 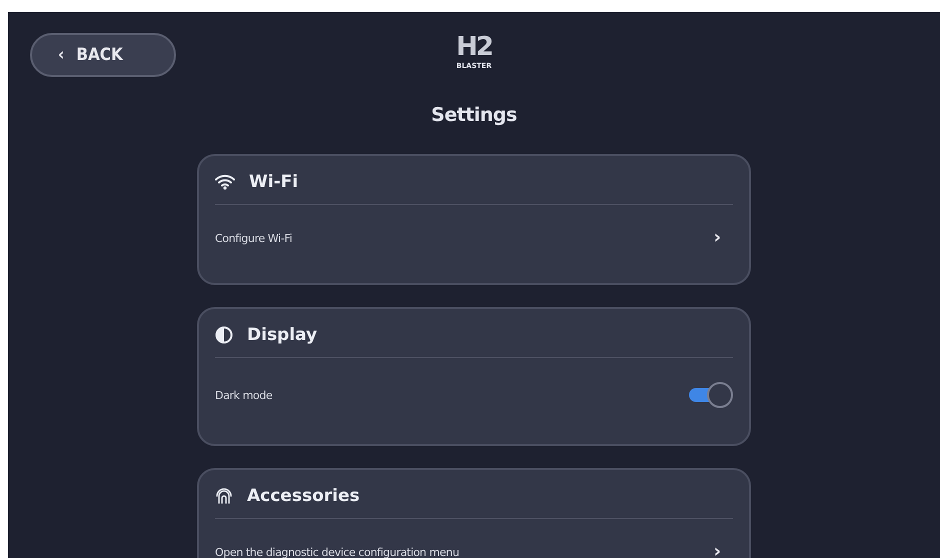 I want to click on section-title: Wi-Fi, so click(x=273, y=182).